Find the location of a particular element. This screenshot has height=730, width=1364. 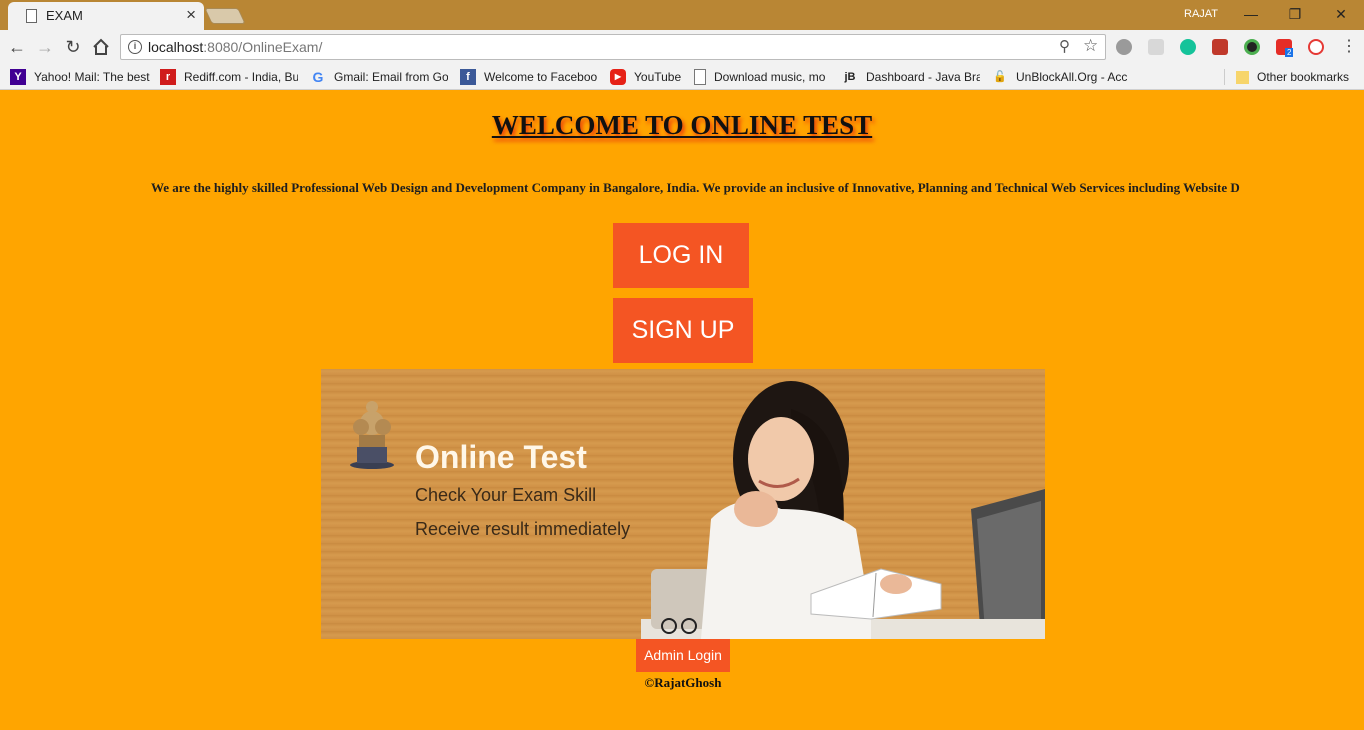

bookmark-item: jB Dashboard - Java Bra is located at coordinates (911, 77).